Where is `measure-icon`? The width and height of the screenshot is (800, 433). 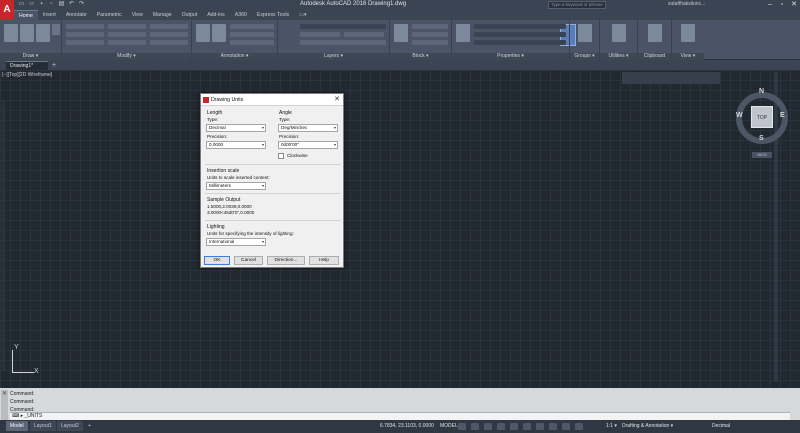 measure-icon is located at coordinates (619, 33).